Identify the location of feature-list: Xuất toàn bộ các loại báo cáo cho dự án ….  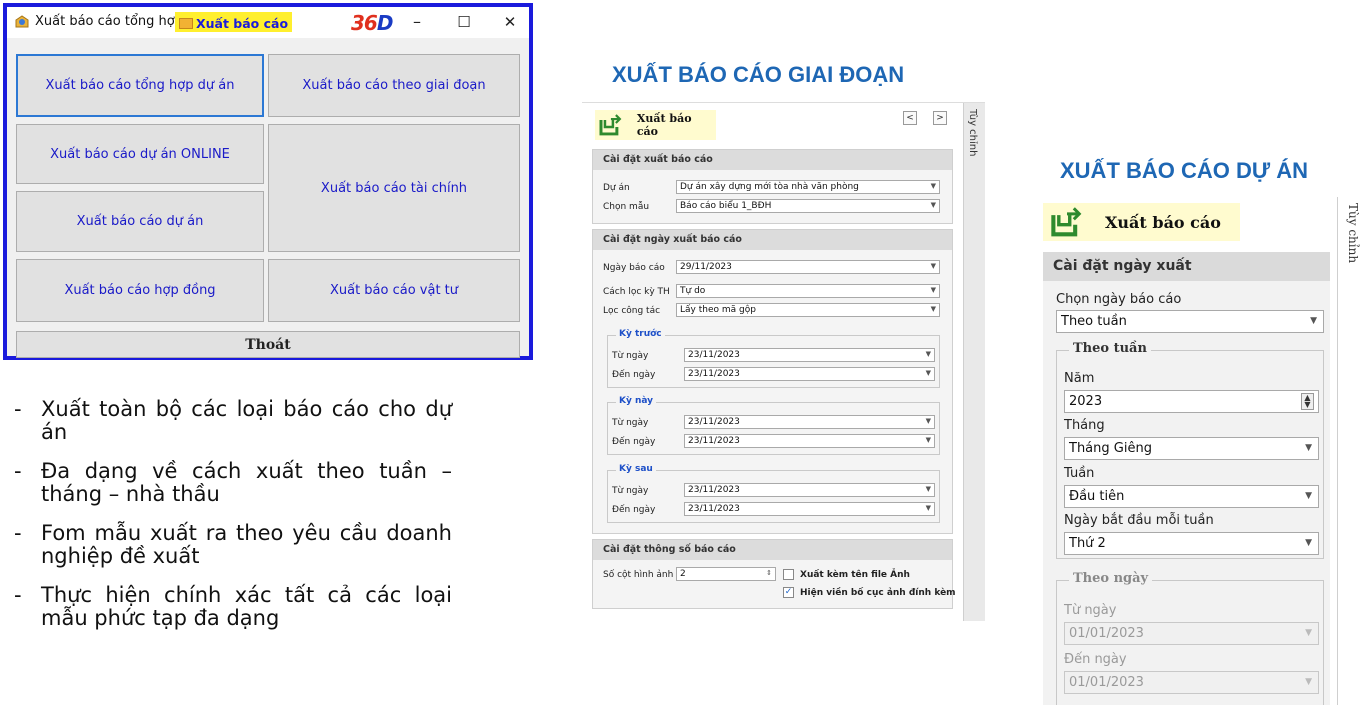
(232, 522).